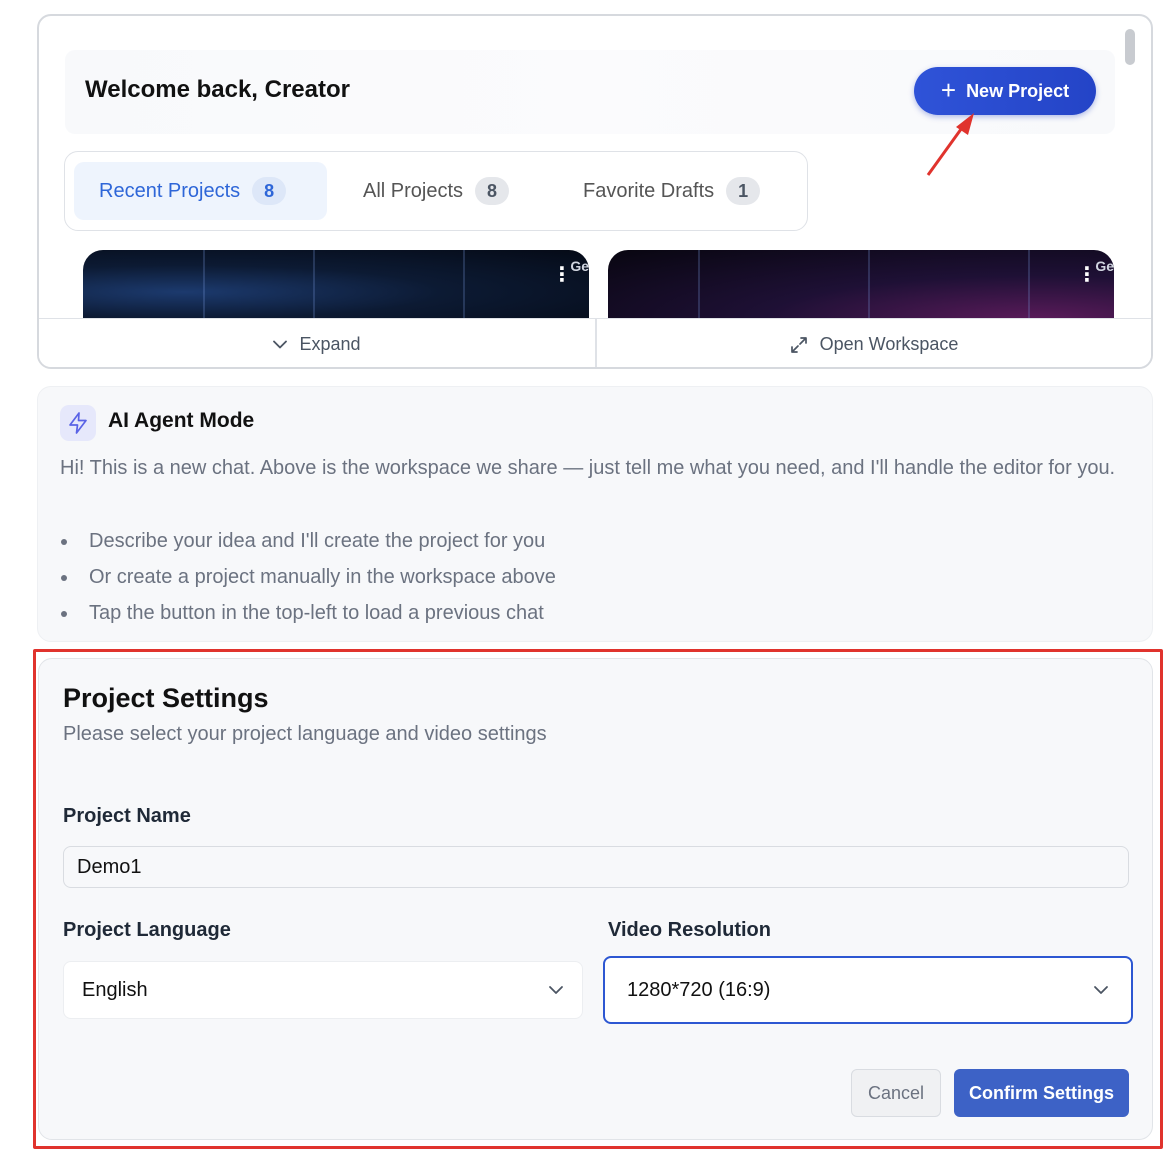  I want to click on tab-label: All Projects, so click(413, 190).